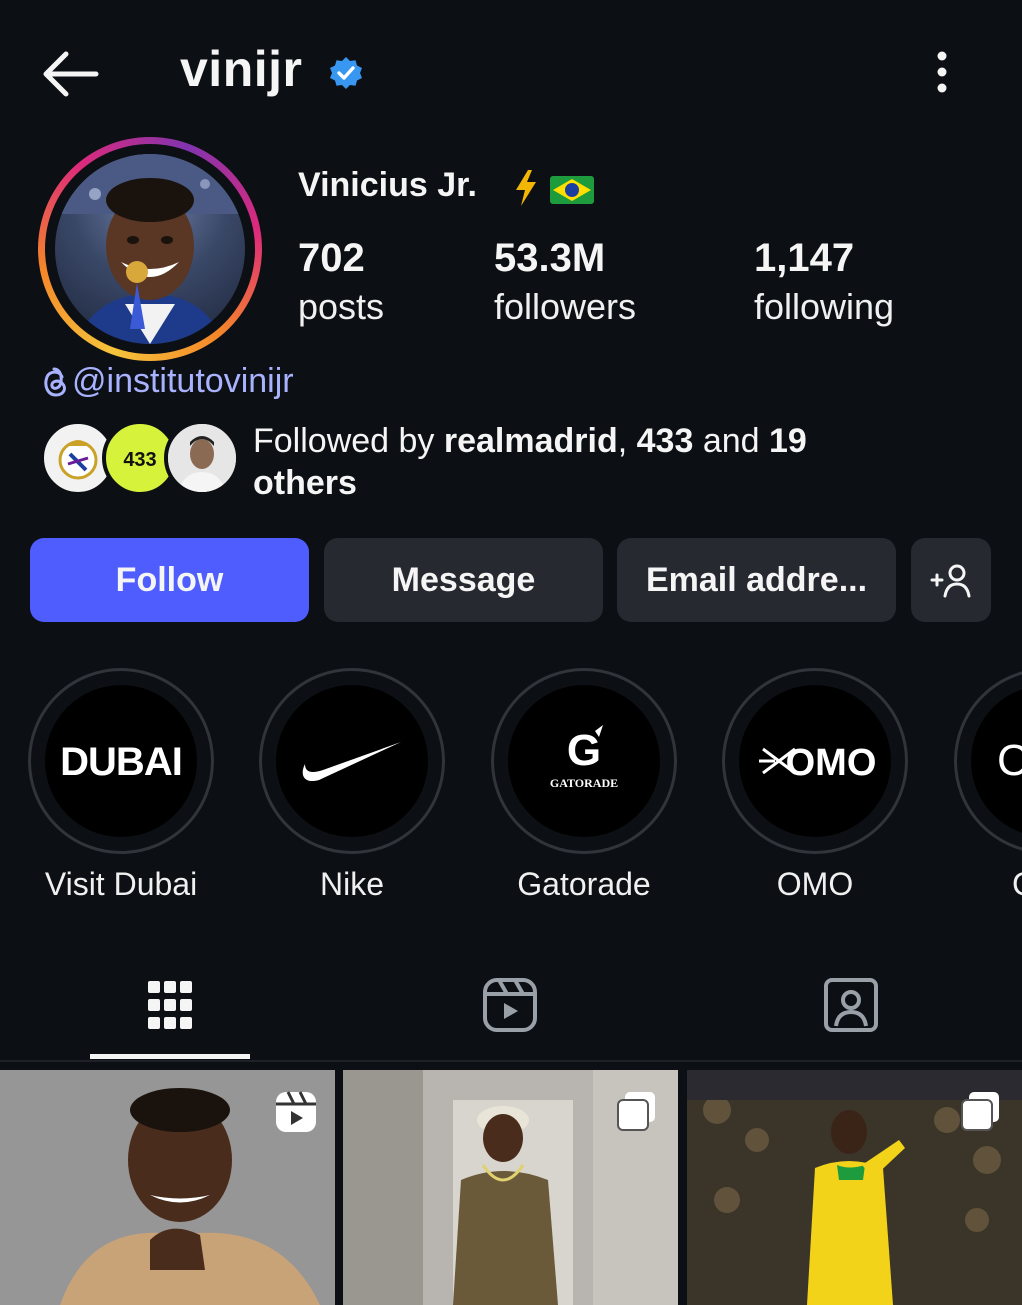  What do you see at coordinates (526, 188) in the screenshot?
I see `lightning-icon` at bounding box center [526, 188].